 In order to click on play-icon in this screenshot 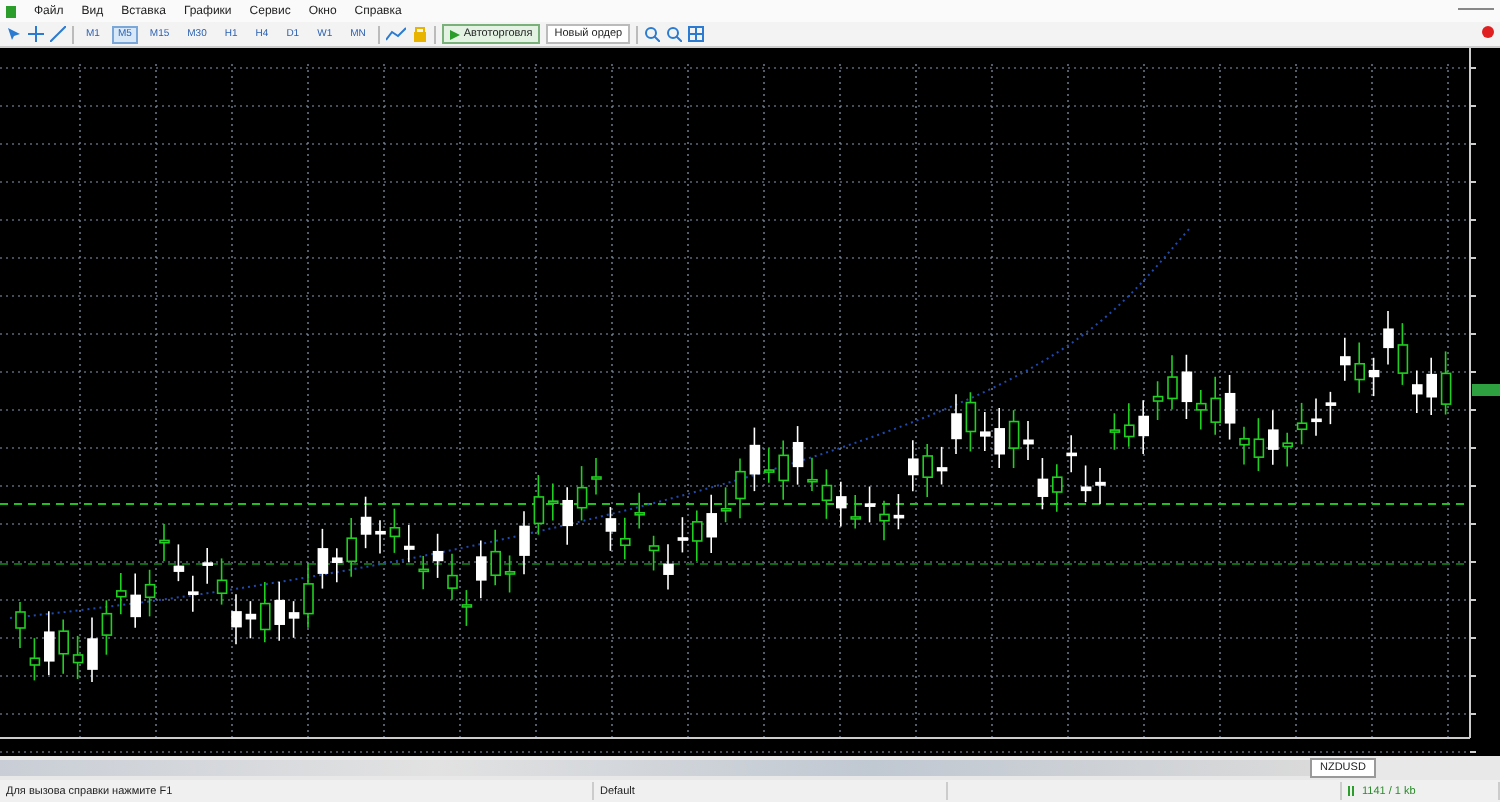, I will do `click(454, 34)`.